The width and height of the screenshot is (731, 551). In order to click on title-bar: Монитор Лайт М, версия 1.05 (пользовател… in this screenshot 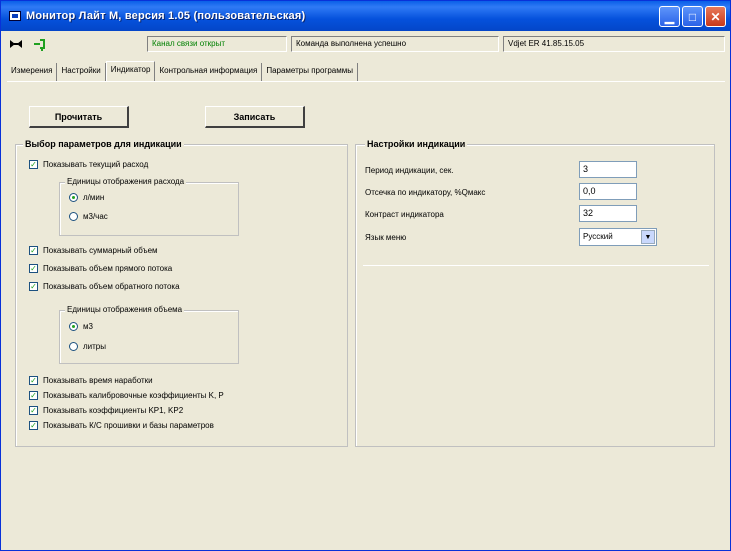, I will do `click(365, 16)`.